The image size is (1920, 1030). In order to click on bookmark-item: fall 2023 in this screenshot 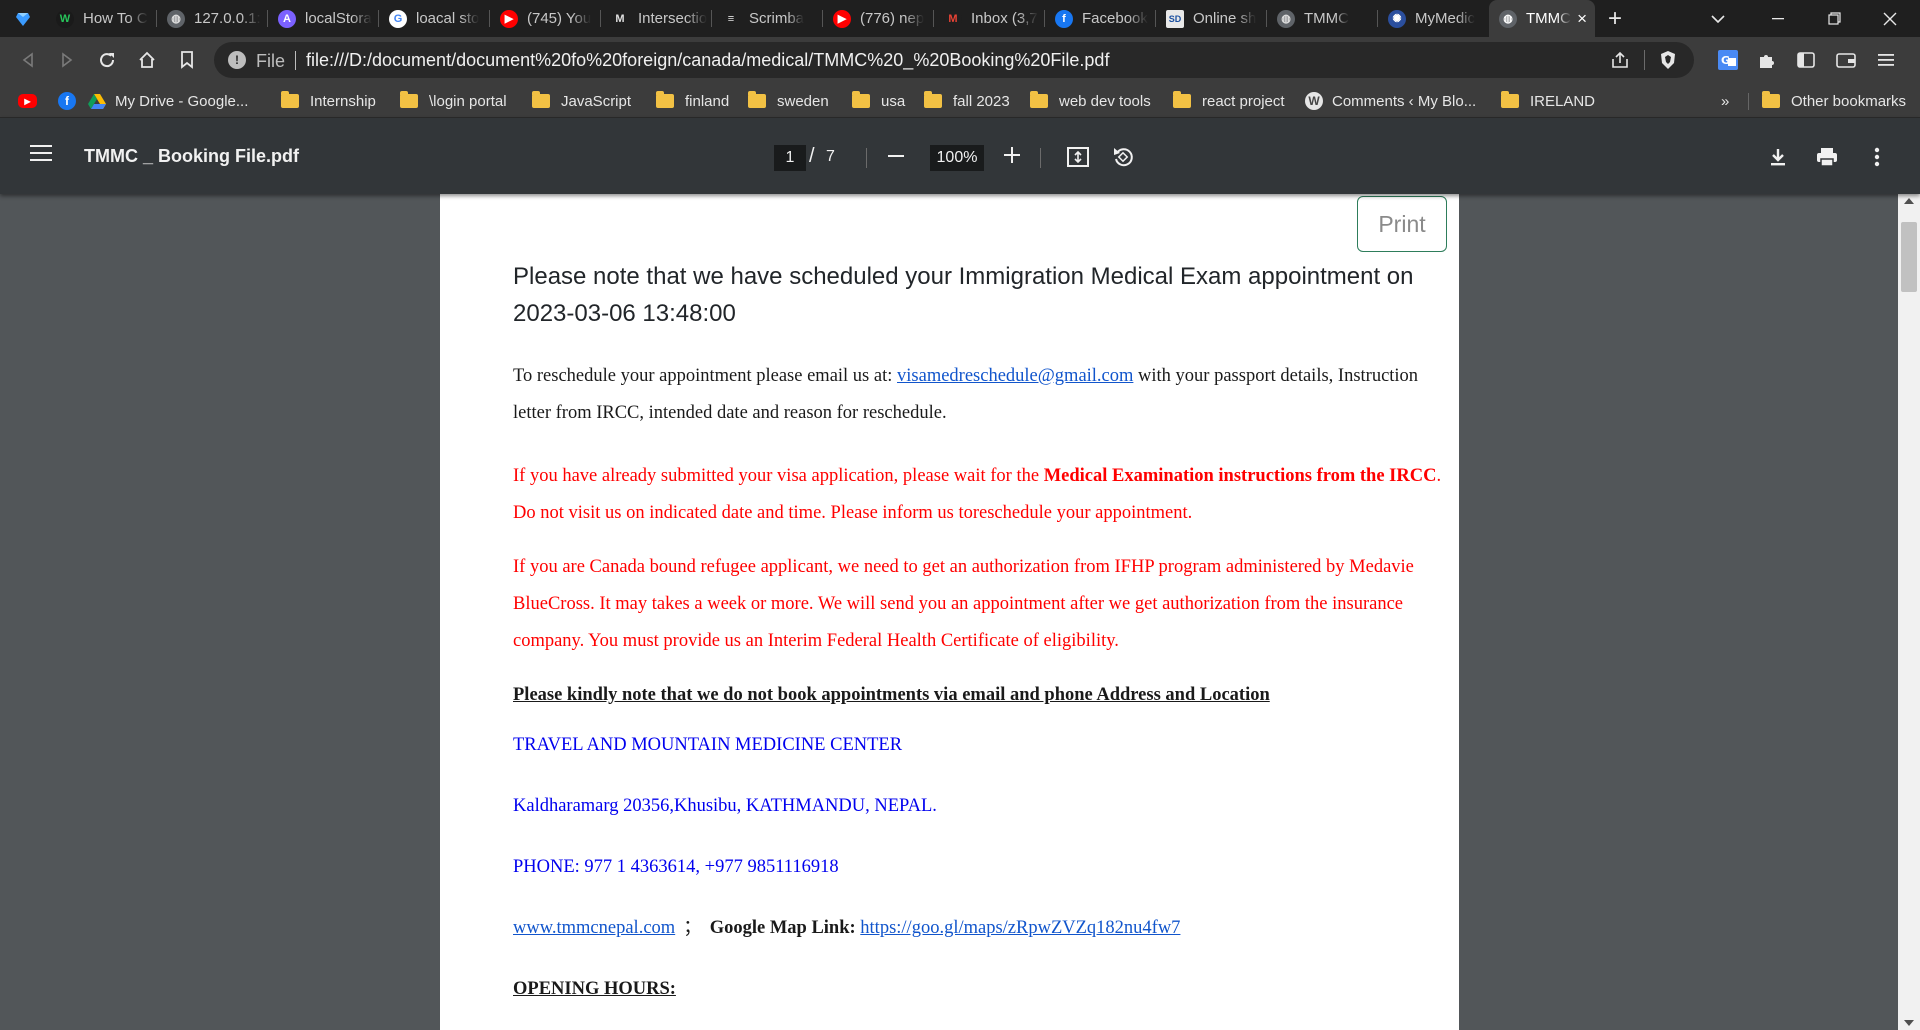, I will do `click(967, 101)`.